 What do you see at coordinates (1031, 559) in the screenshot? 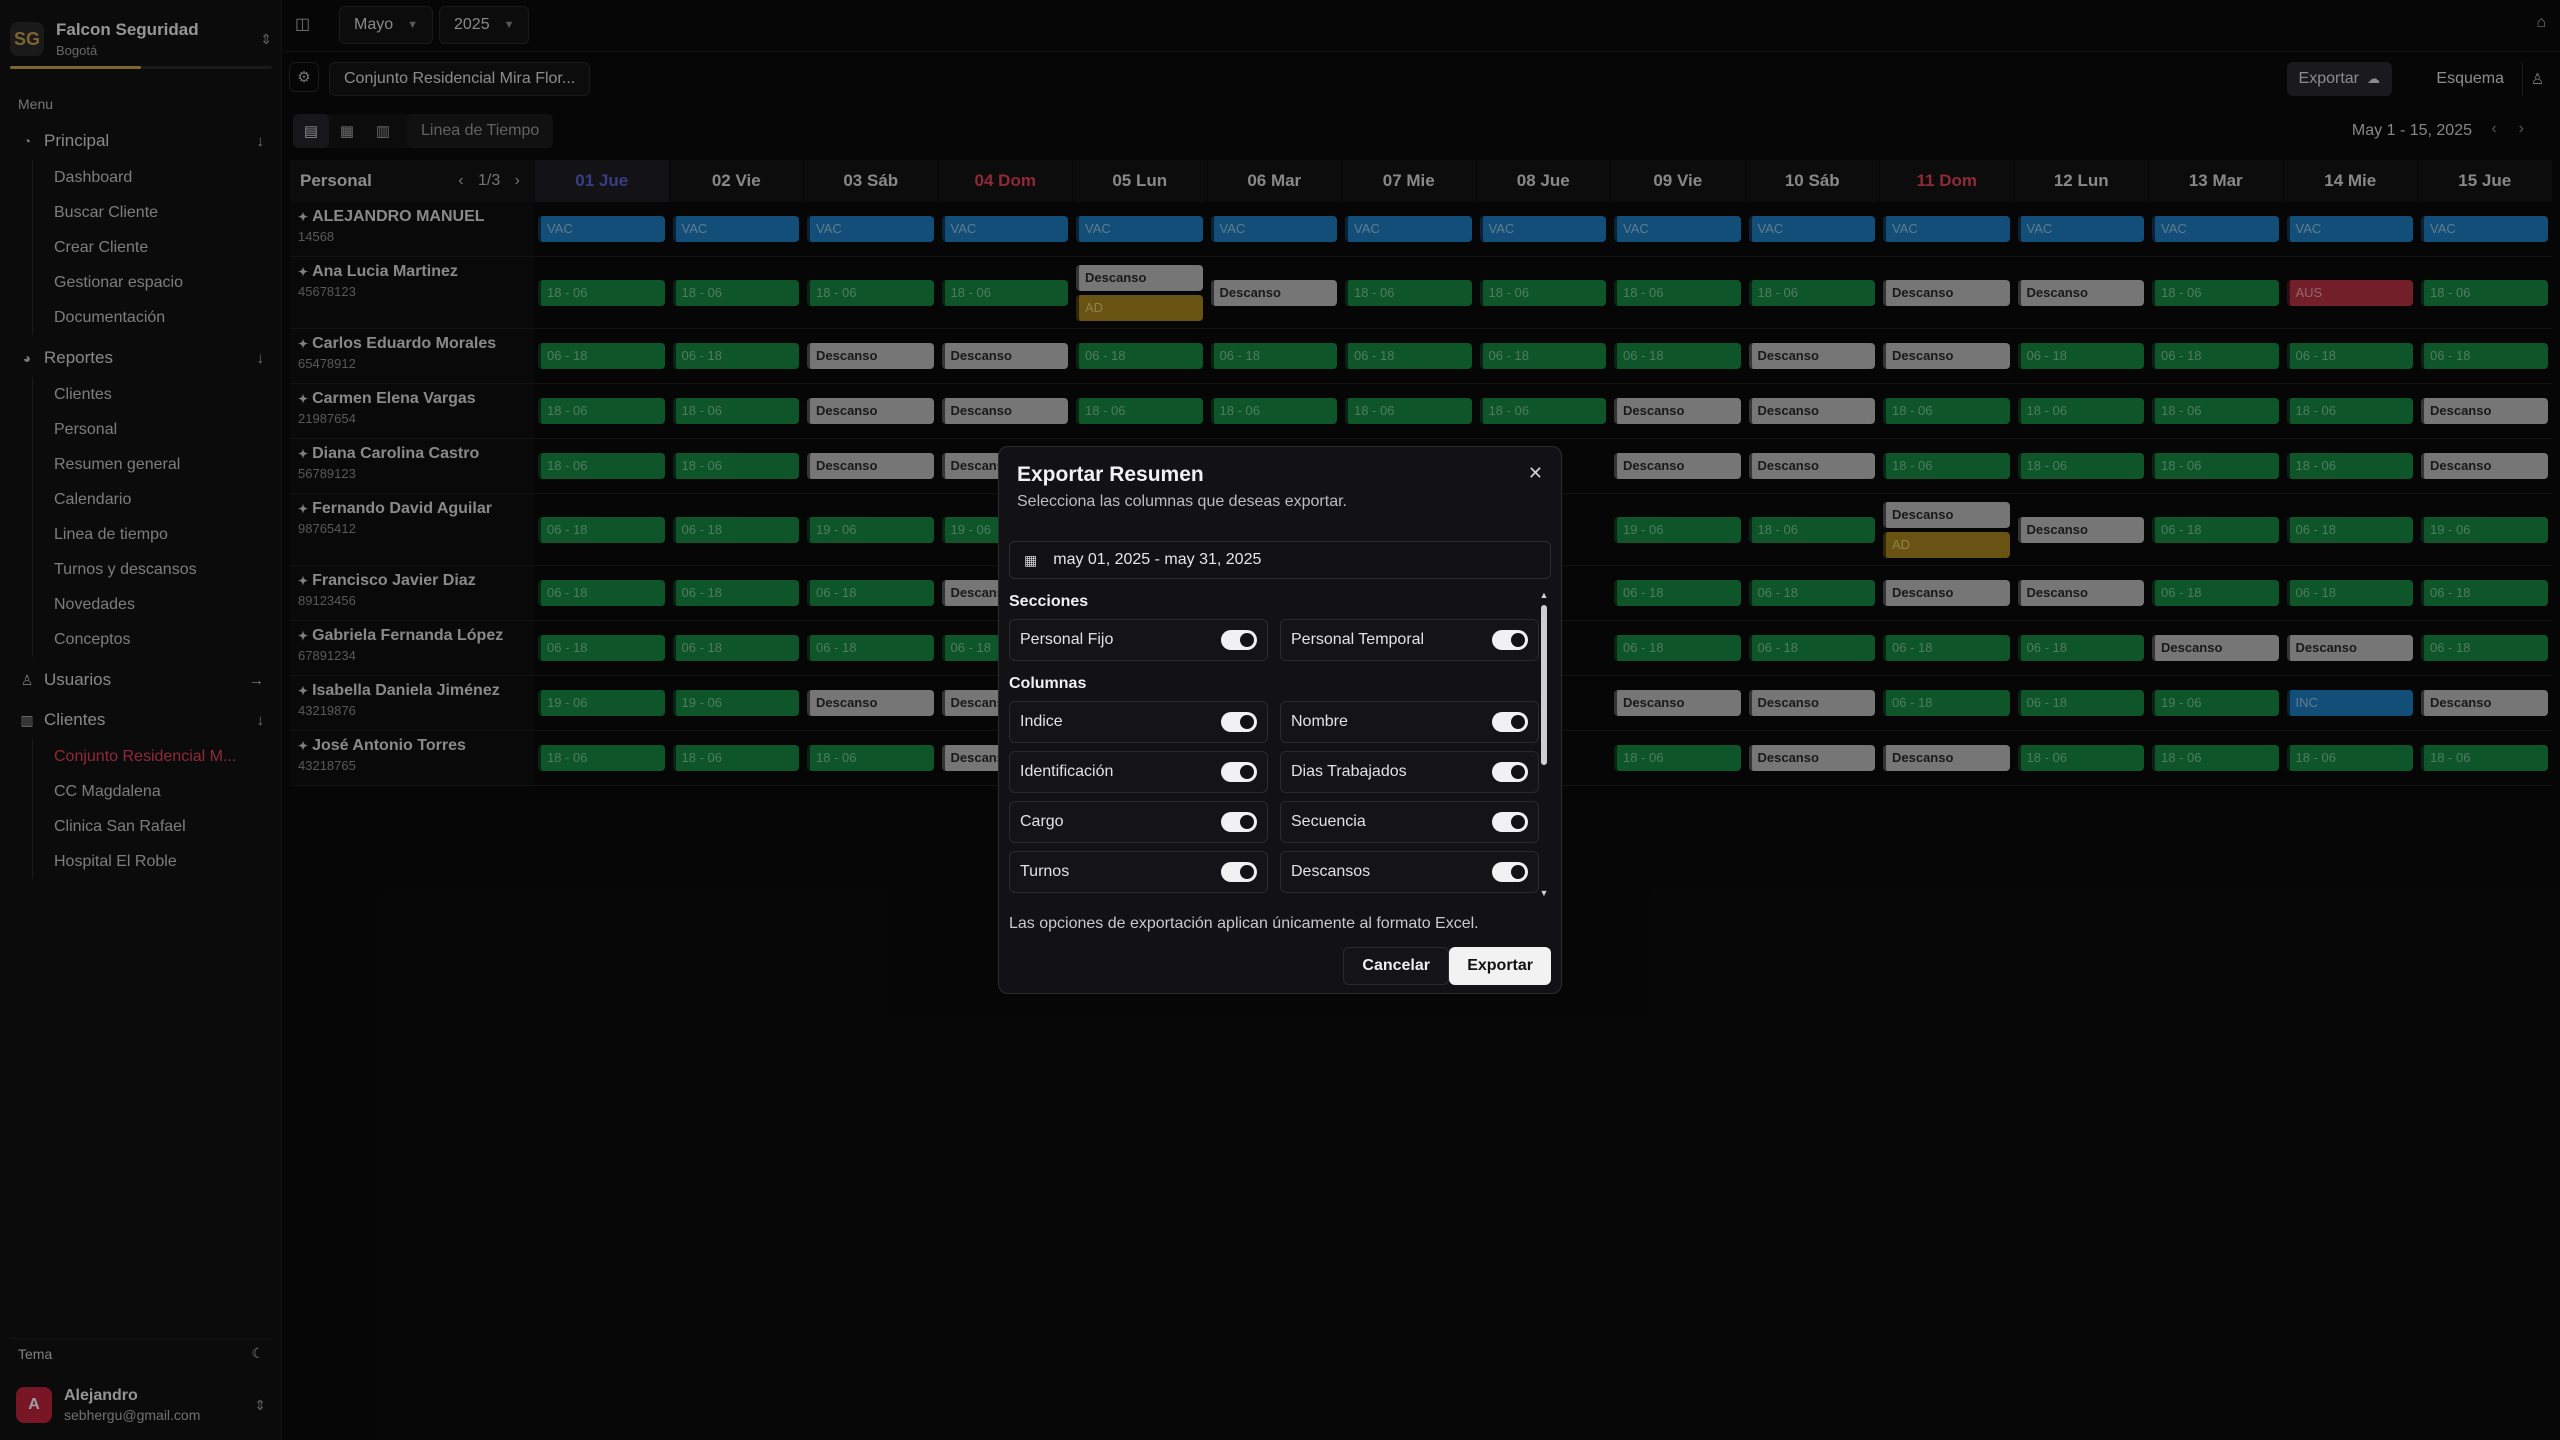
I see `calendar-icon: ▦` at bounding box center [1031, 559].